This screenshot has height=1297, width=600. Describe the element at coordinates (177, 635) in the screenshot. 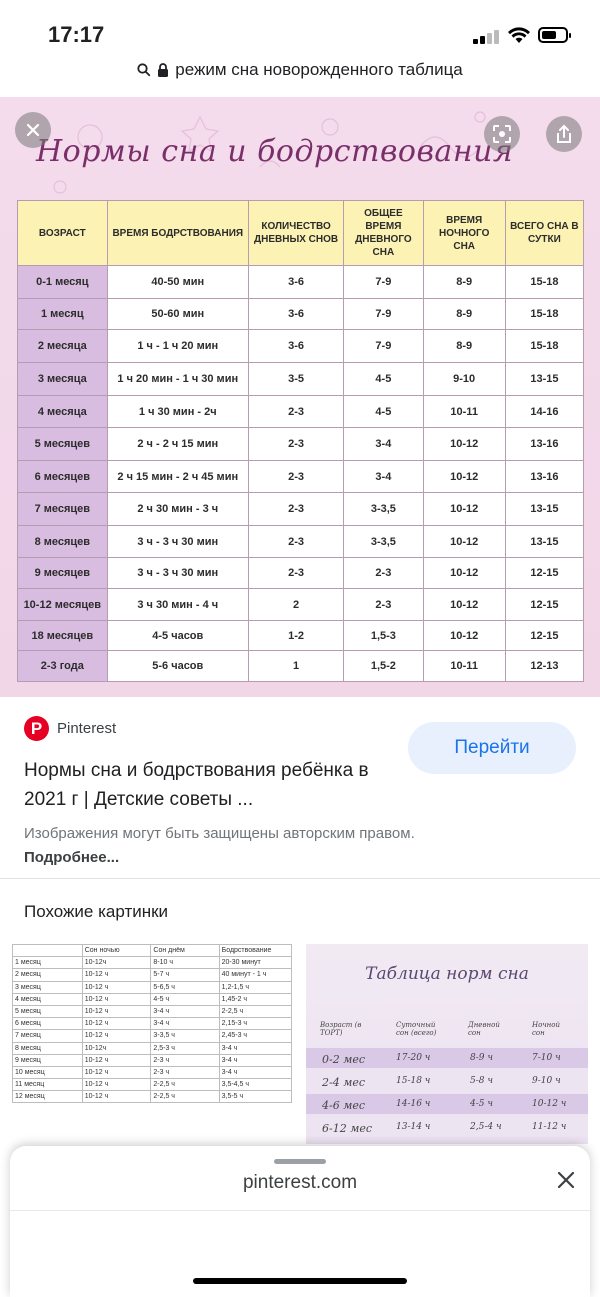

I see `table-cell: 4-5 часов` at that location.